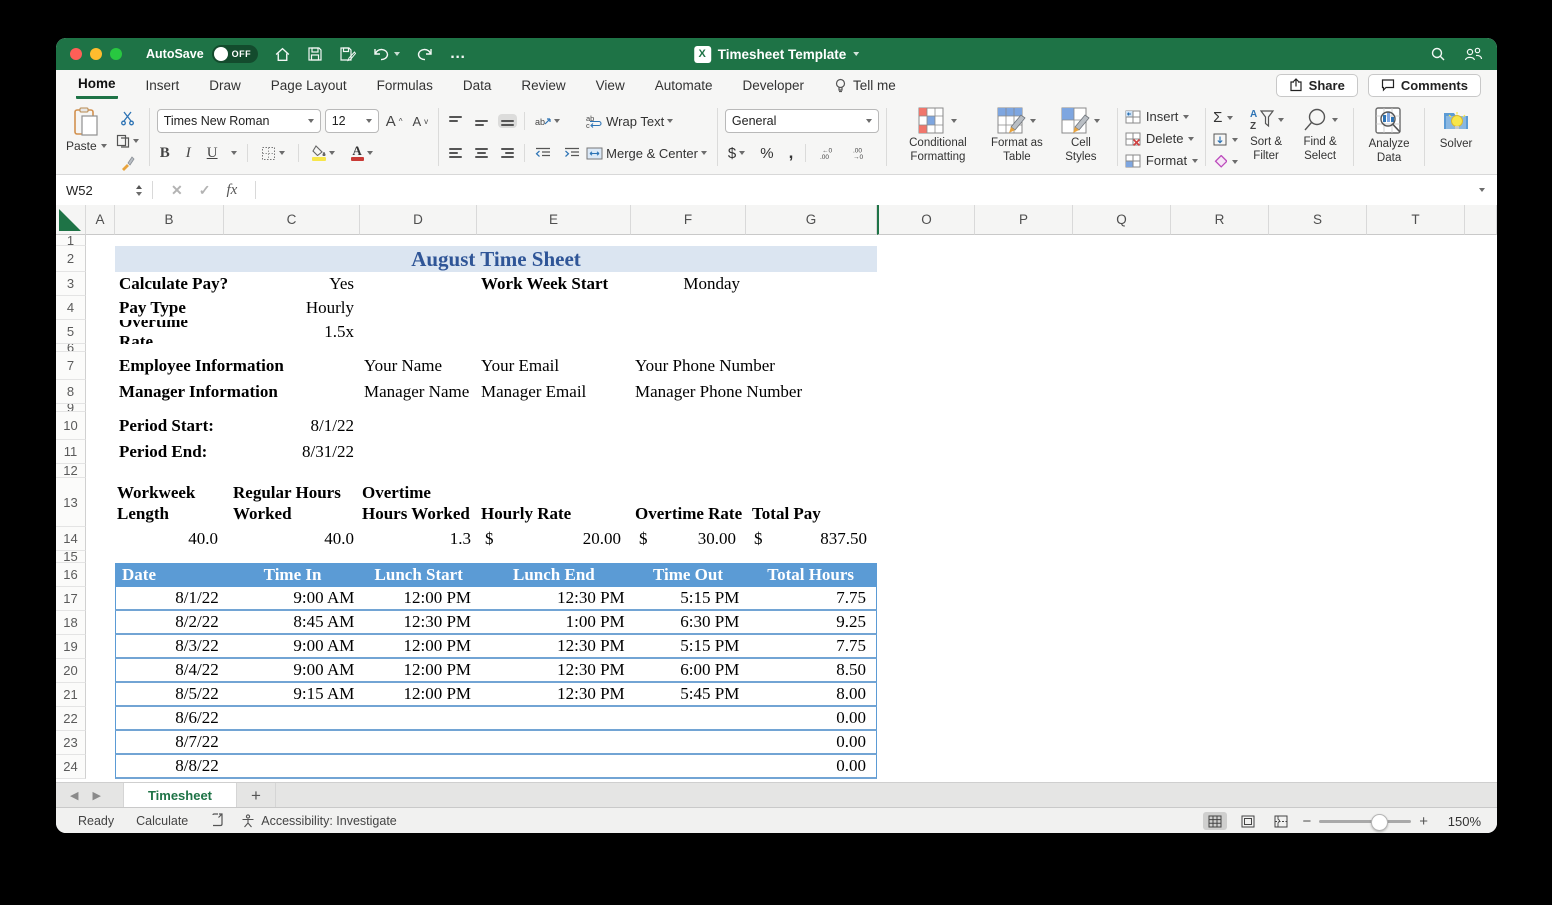 This screenshot has width=1552, height=905. I want to click on header-date: Date, so click(170, 575).